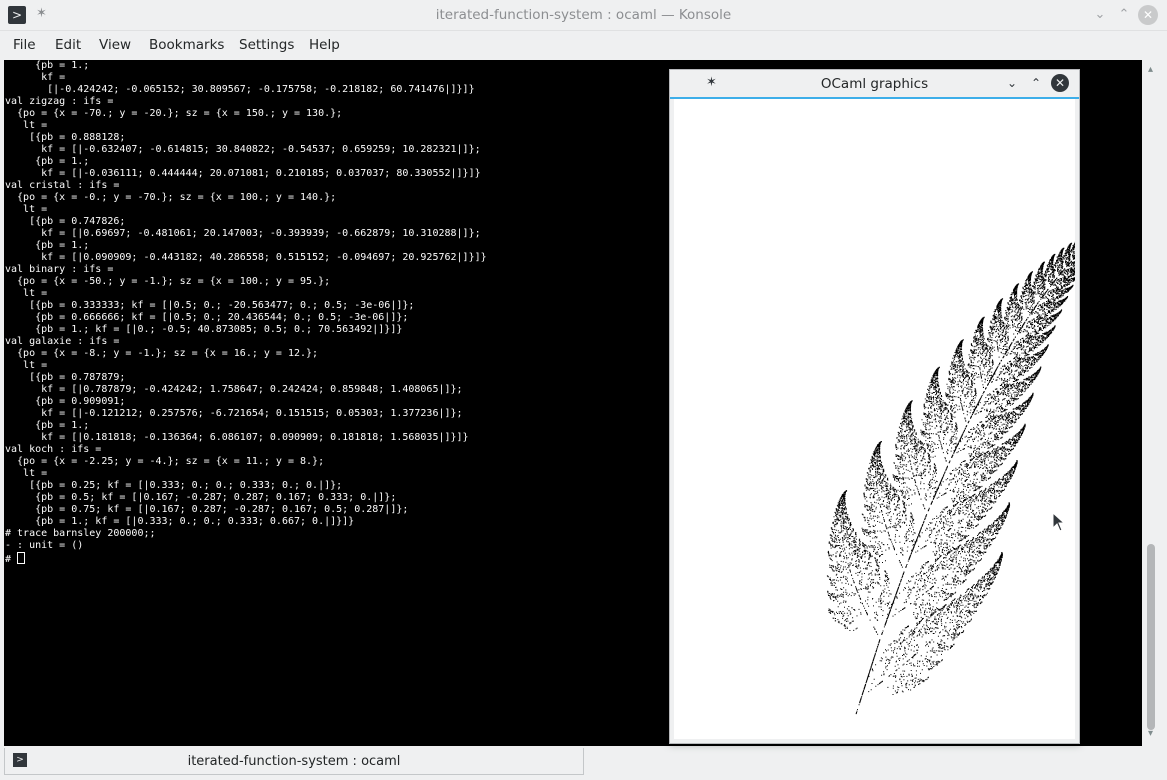 The image size is (1167, 780). I want to click on session-tab: > iterated-function-system : ocaml, so click(294, 761).